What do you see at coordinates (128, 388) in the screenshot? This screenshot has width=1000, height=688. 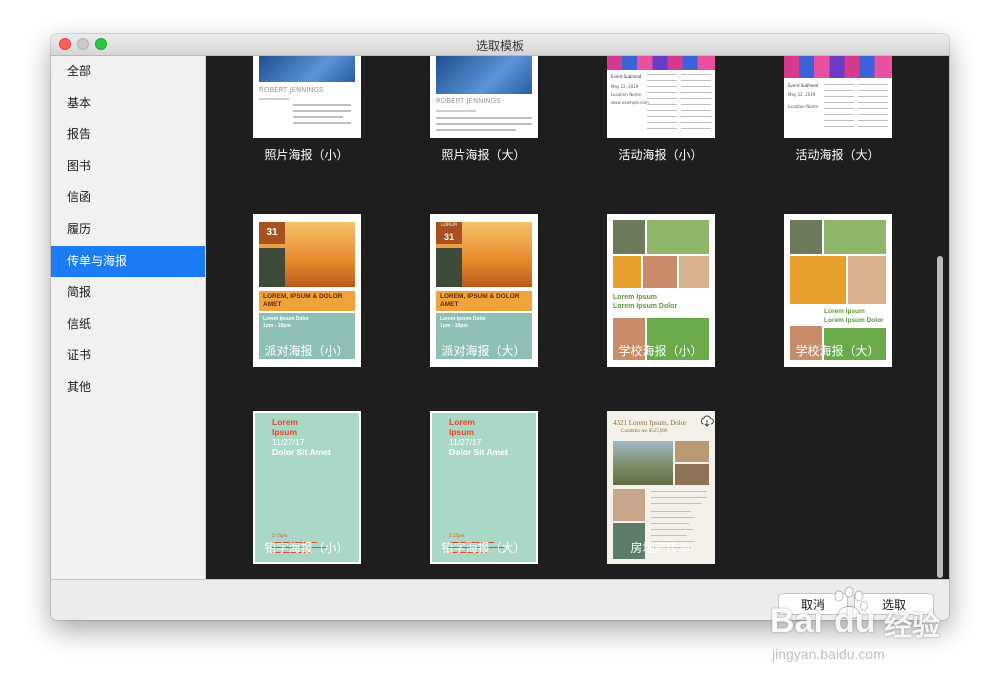 I see `sidebar-item-other: 其他` at bounding box center [128, 388].